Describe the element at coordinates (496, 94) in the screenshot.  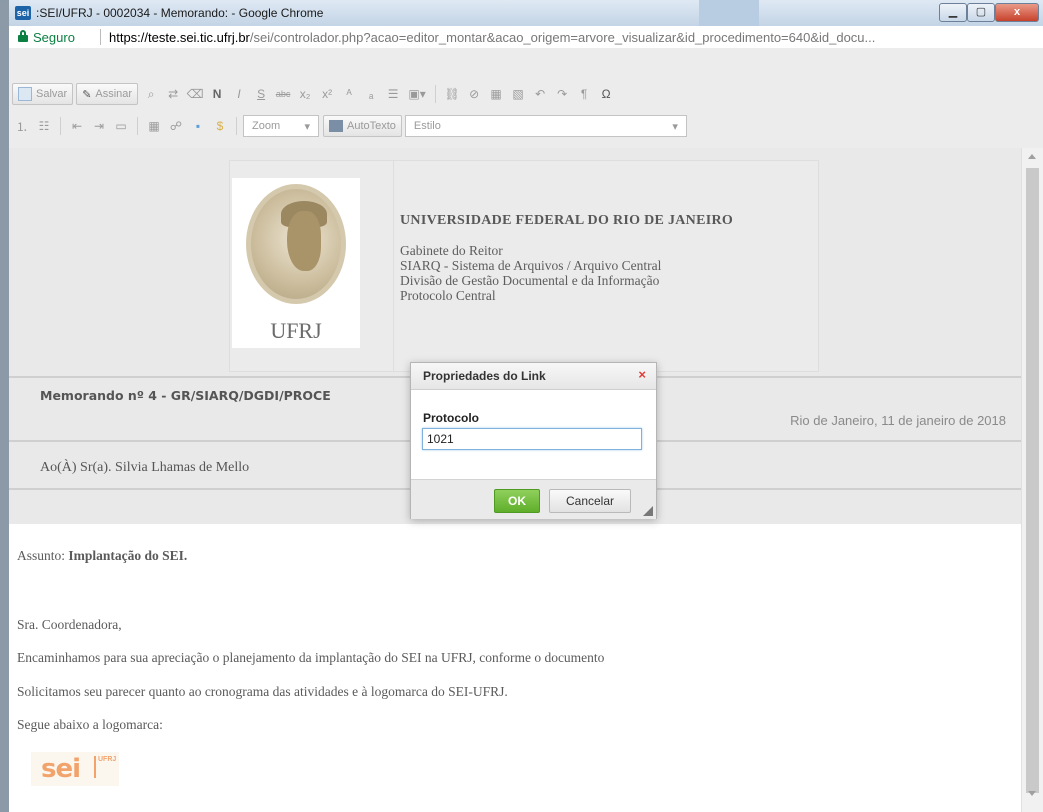
I see `table-icon: ▦` at that location.